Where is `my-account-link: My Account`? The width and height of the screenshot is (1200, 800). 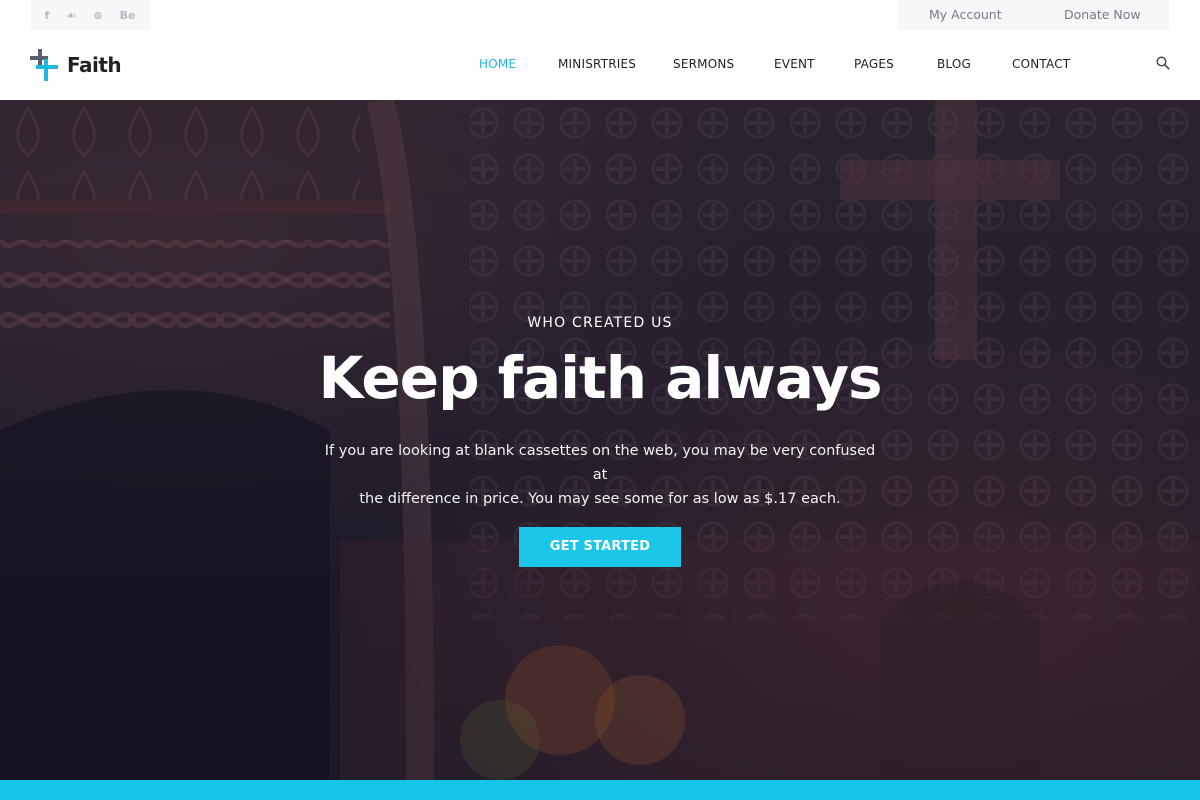 my-account-link: My Account is located at coordinates (965, 14).